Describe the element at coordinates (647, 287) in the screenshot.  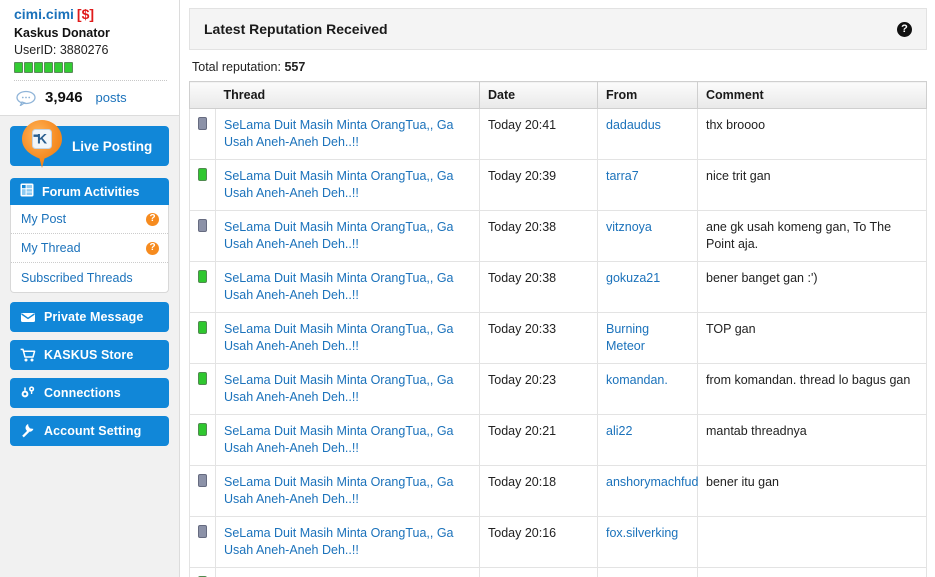
I see `cell-from: gokuza21` at that location.